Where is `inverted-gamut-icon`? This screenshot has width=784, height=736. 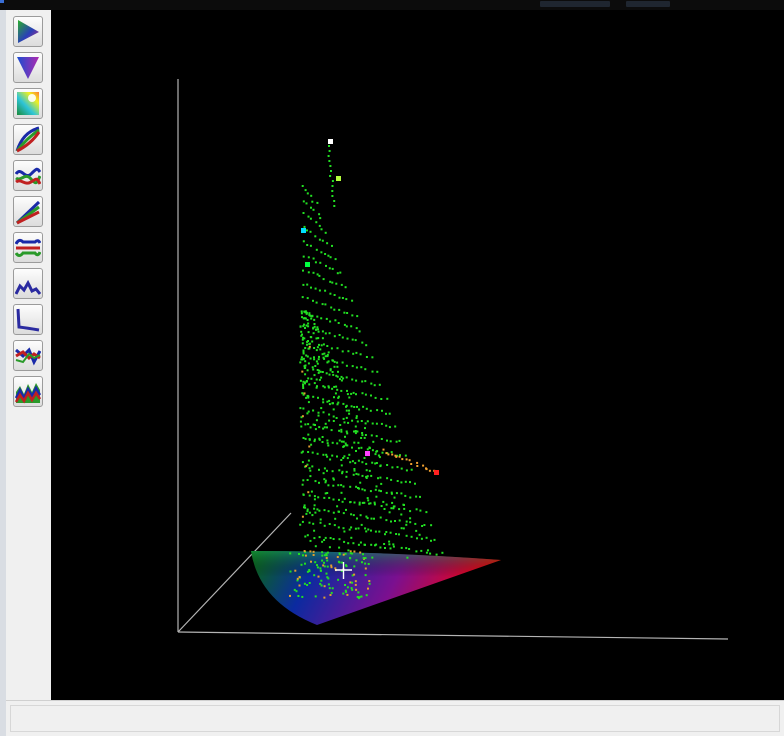
inverted-gamut-icon is located at coordinates (28, 68).